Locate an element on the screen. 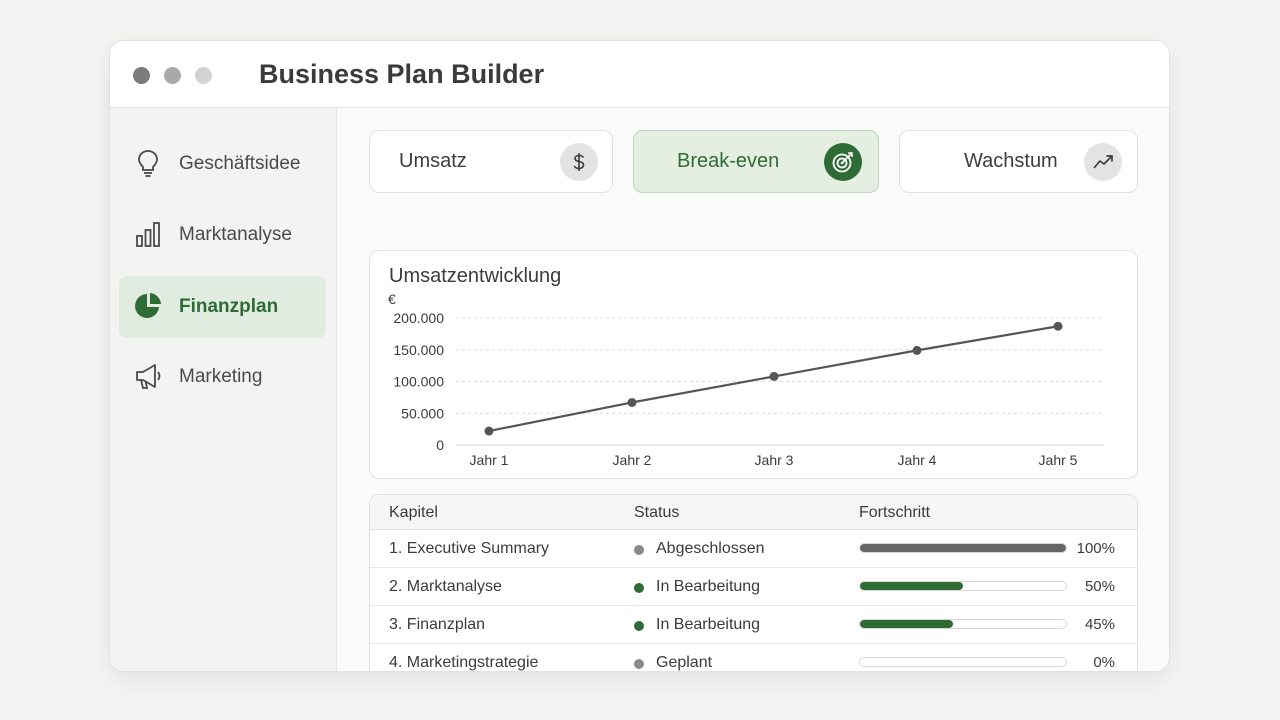 The image size is (1280, 720). trending-up-icon is located at coordinates (1103, 162).